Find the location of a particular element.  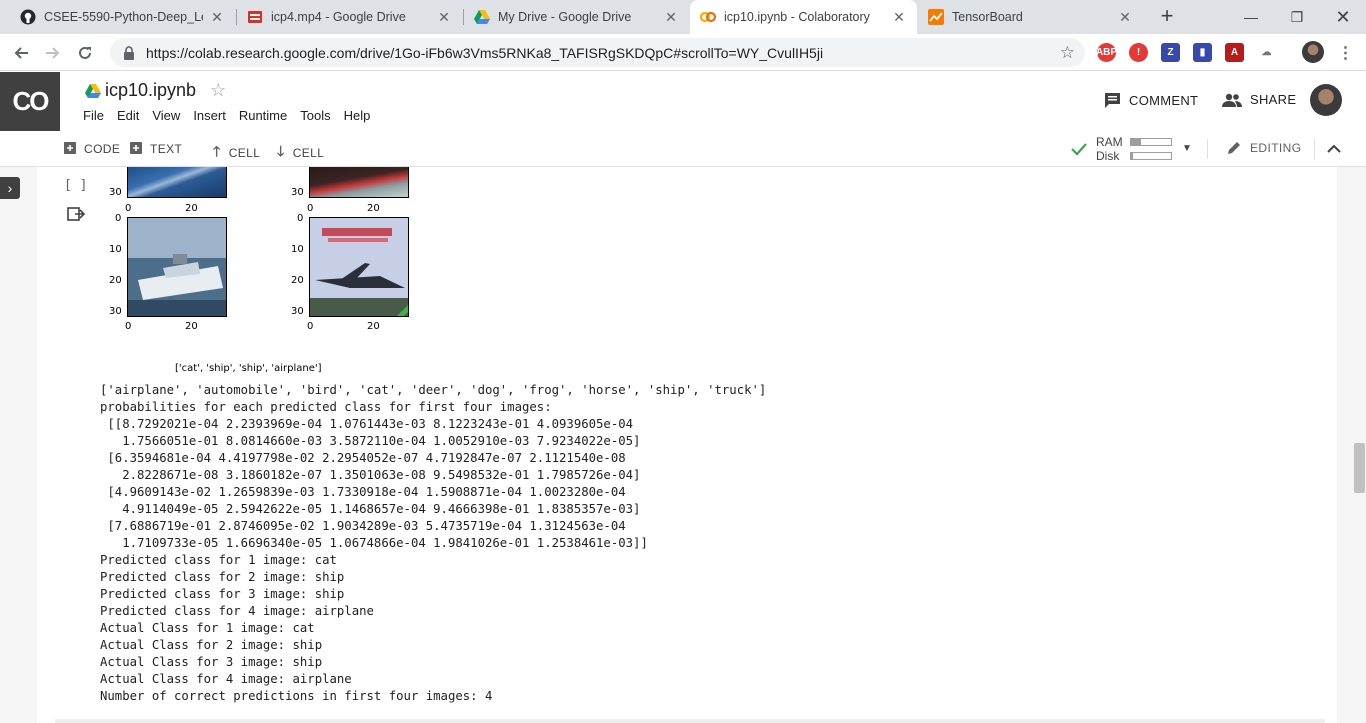

scrollbar-thumb is located at coordinates (1359, 468).